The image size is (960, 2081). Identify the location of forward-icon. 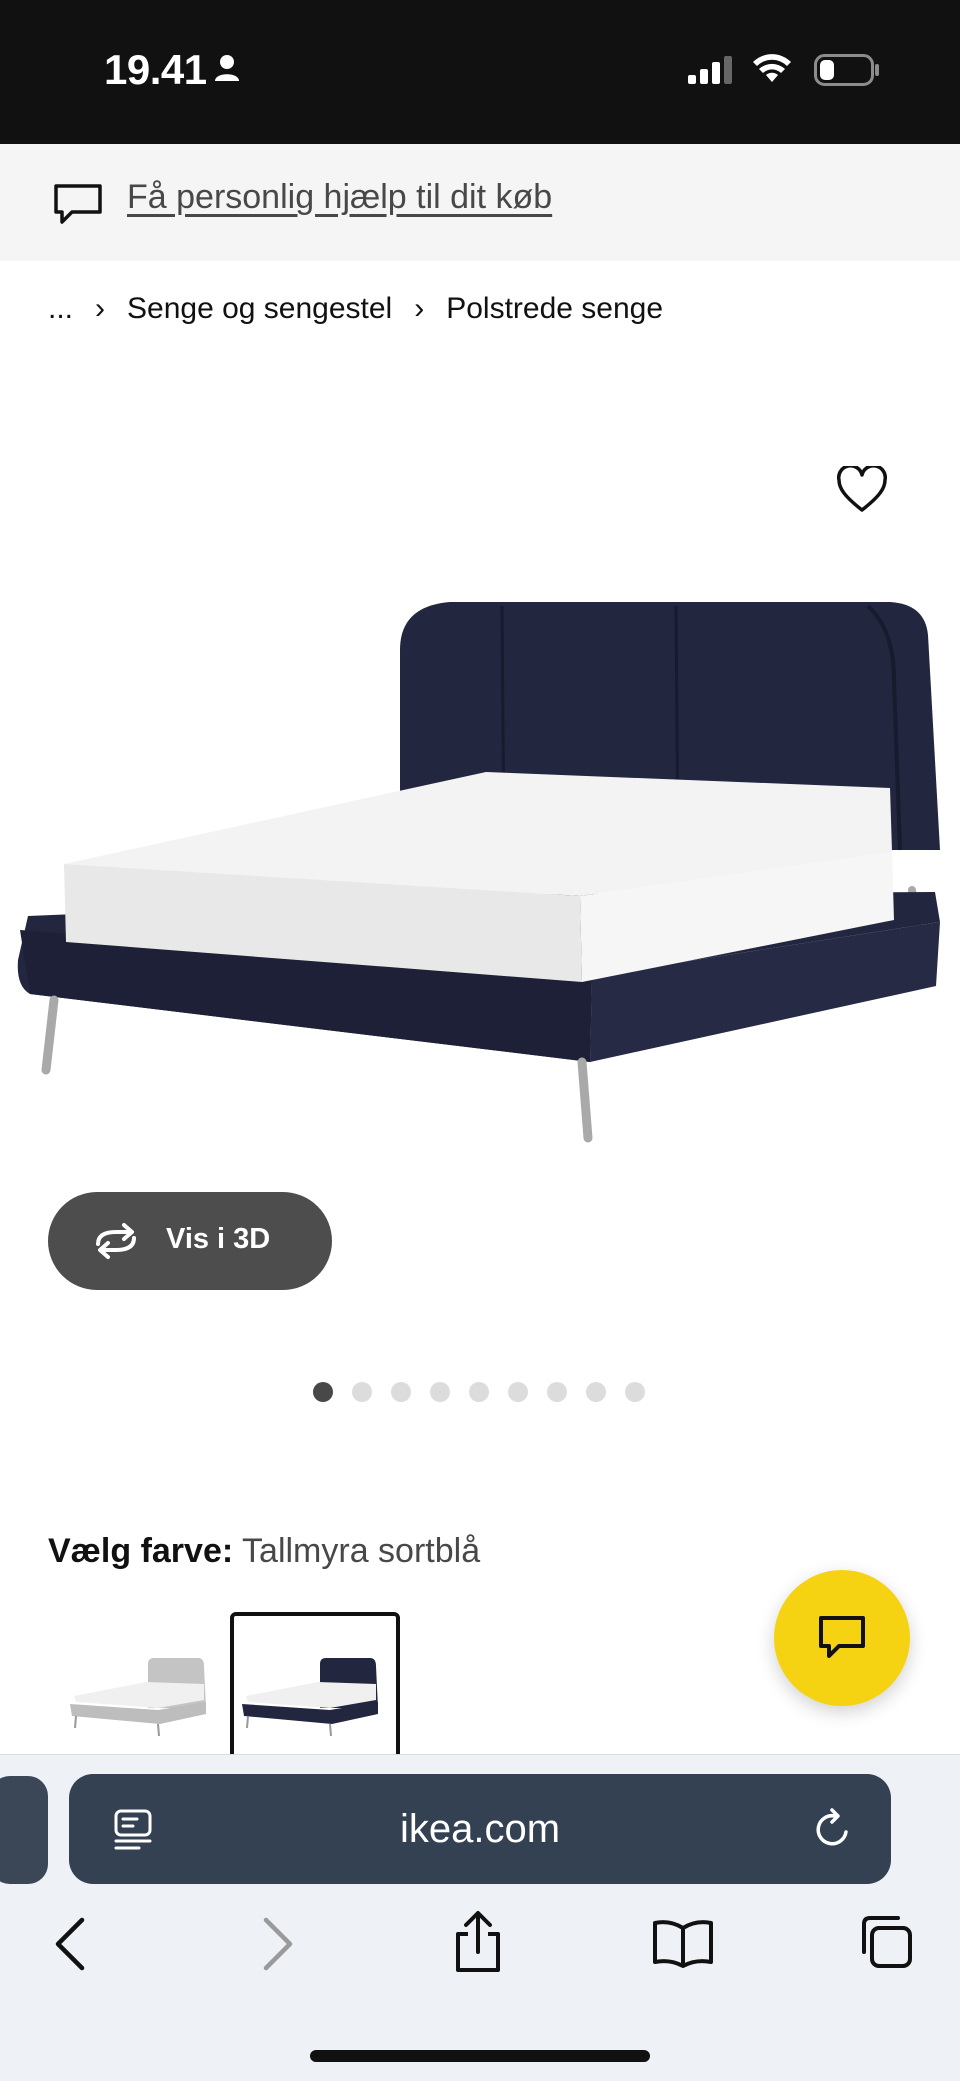
(278, 1946).